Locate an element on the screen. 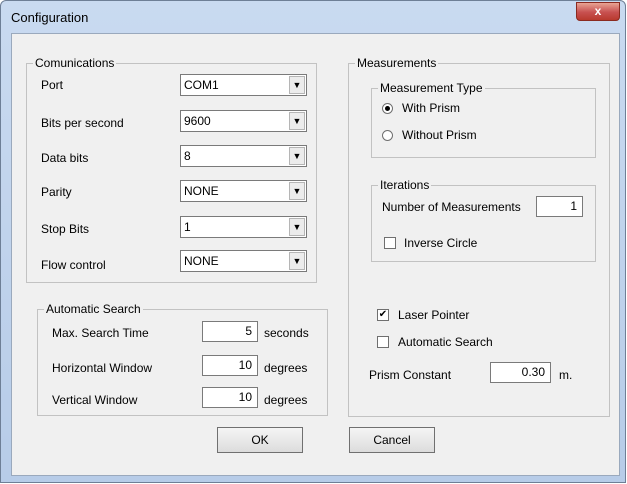 The image size is (627, 484). port-label: Port is located at coordinates (52, 85).